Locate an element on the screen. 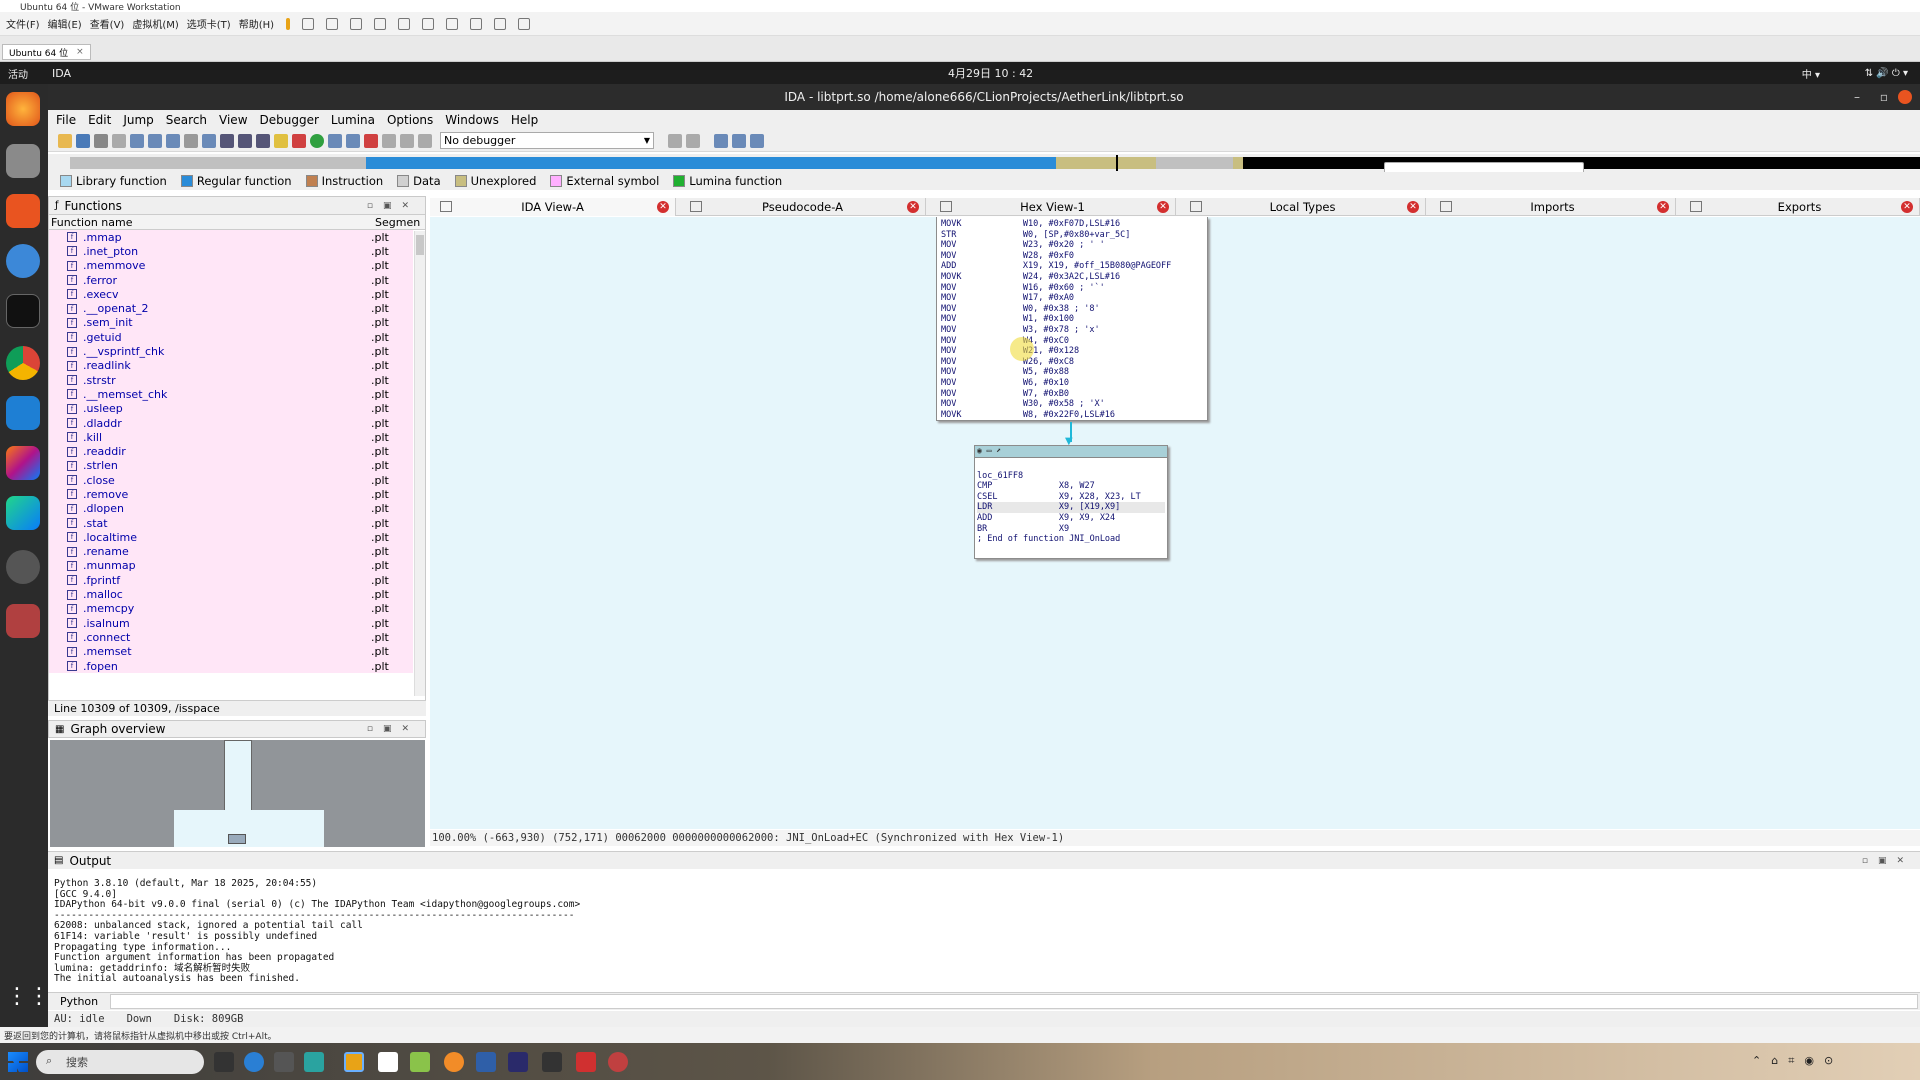 The height and width of the screenshot is (1080, 1920). undefine-icon is located at coordinates (191, 140).